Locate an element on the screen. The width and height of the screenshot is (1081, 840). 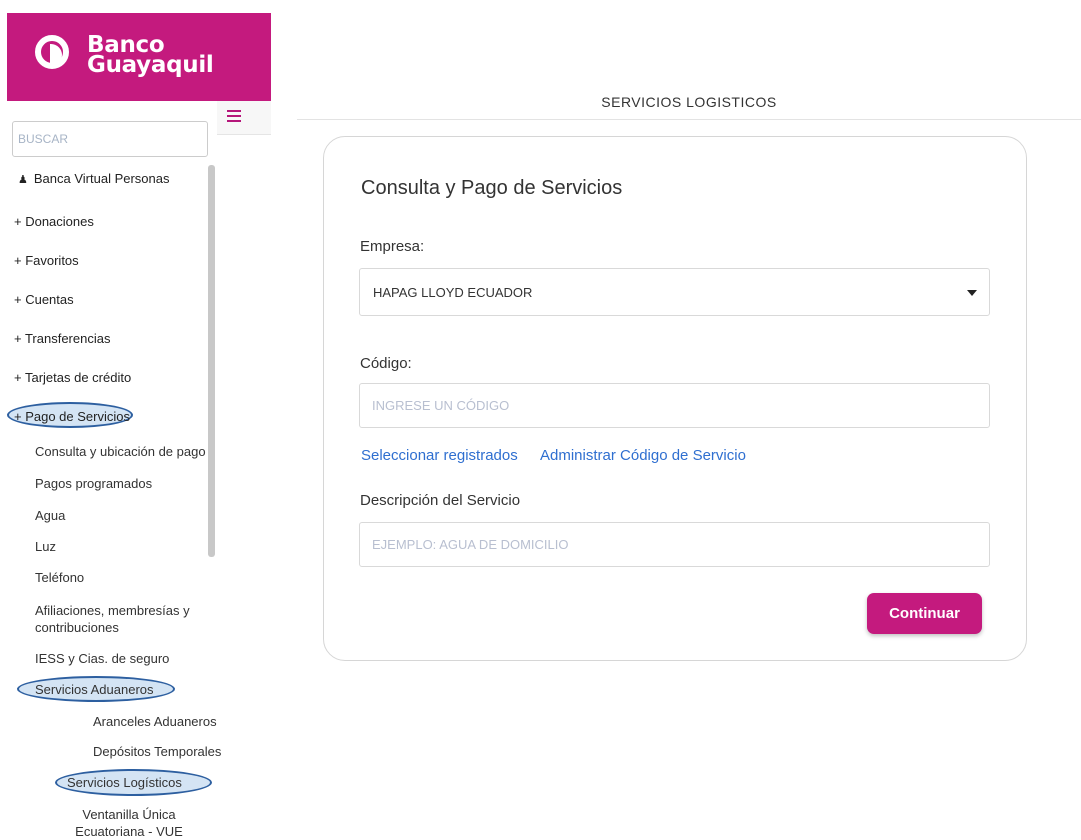
sidebar-sub-luz: Luz is located at coordinates (45, 546).